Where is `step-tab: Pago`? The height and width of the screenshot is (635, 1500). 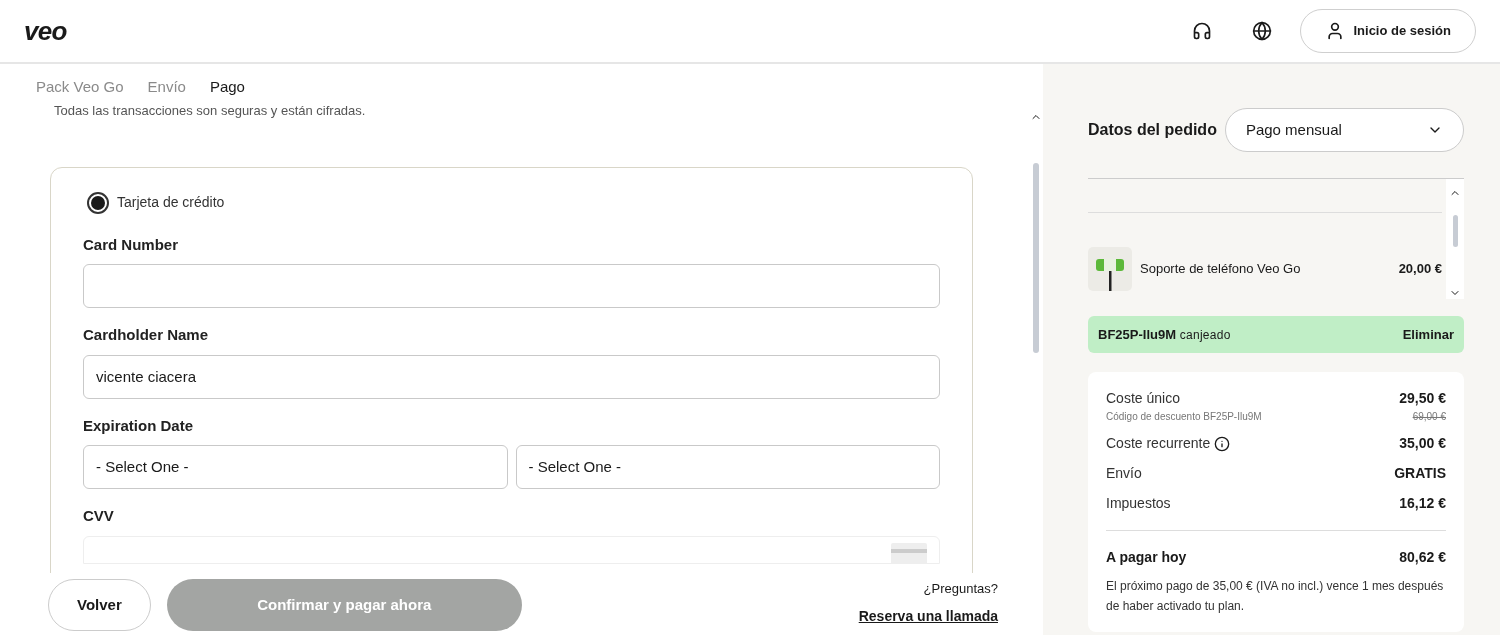 step-tab: Pago is located at coordinates (227, 87).